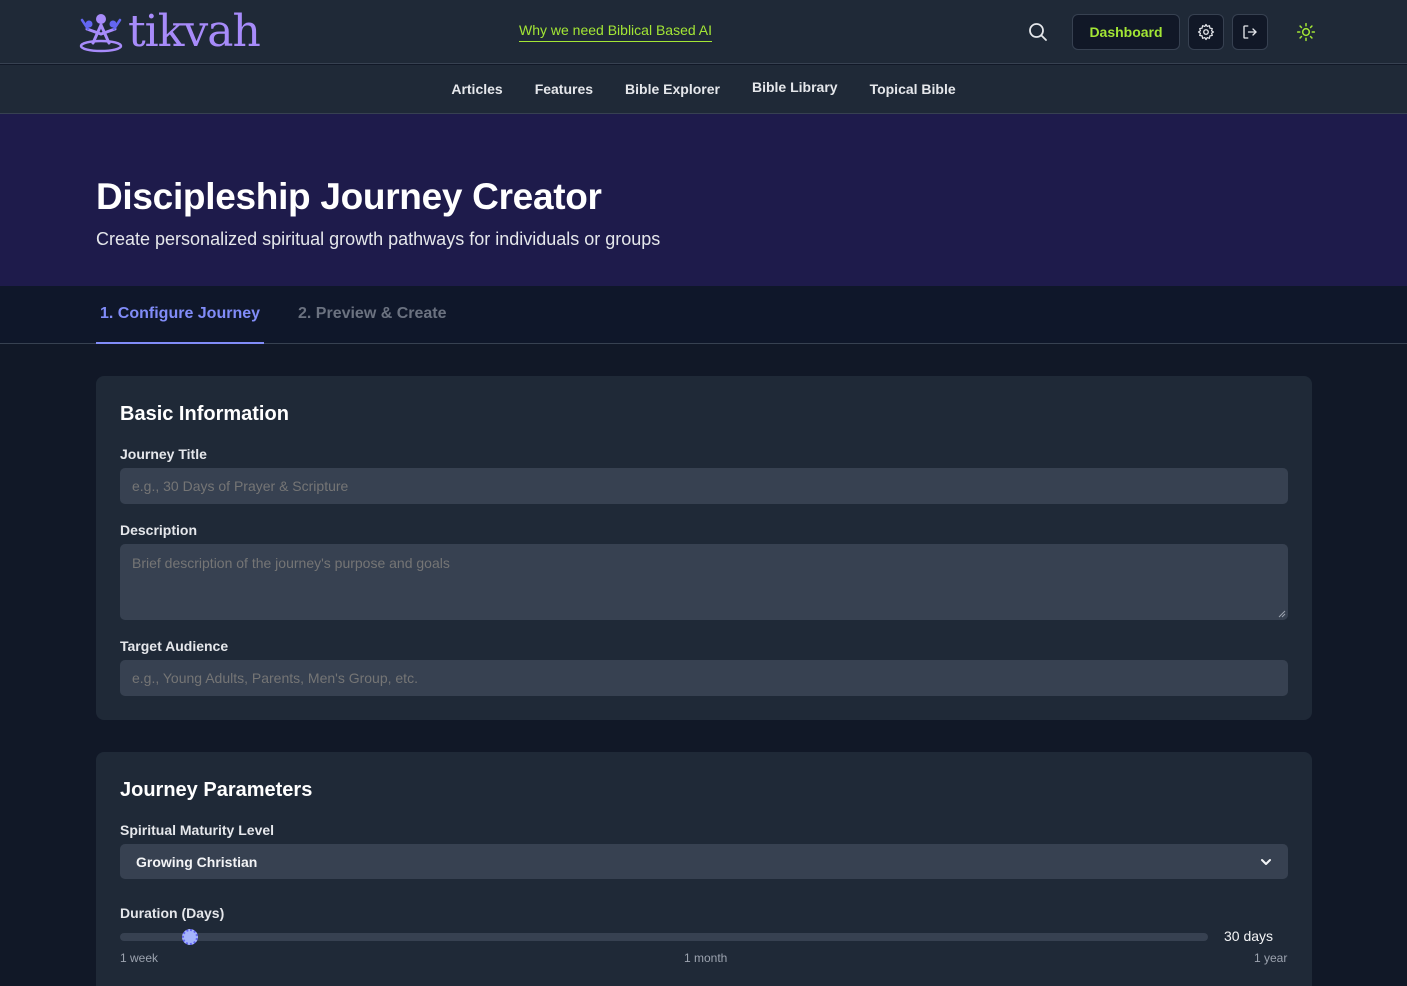 Image resolution: width=1407 pixels, height=986 pixels. What do you see at coordinates (180, 324) in the screenshot?
I see `tab-configure-journey: 1. Configure Journey` at bounding box center [180, 324].